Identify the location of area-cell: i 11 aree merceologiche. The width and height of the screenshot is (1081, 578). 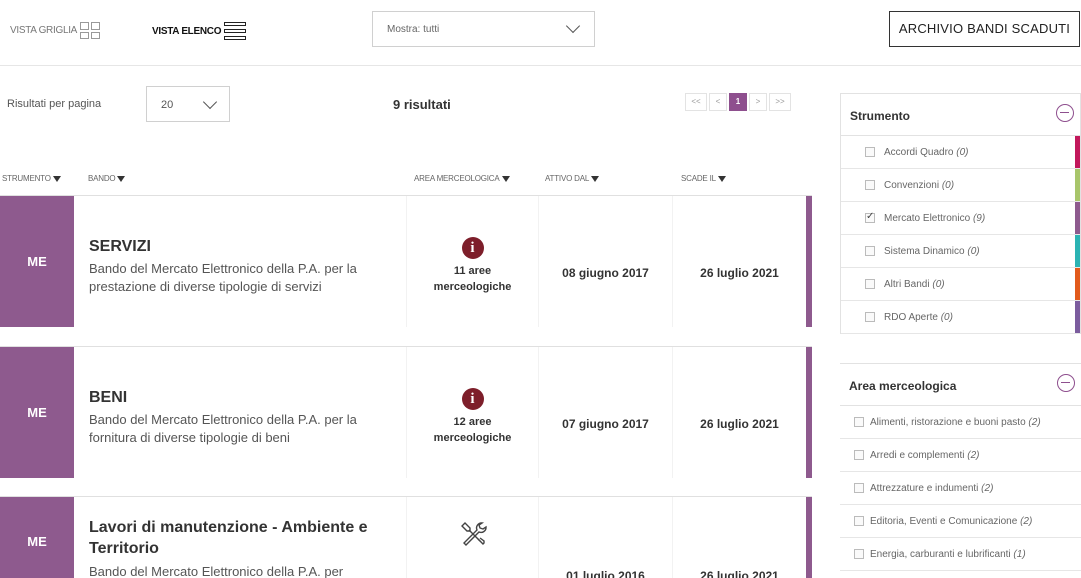
(472, 261).